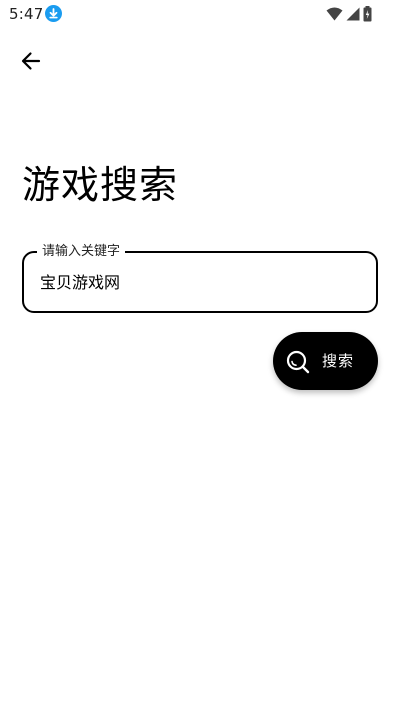 The width and height of the screenshot is (400, 711). Describe the element at coordinates (53, 13) in the screenshot. I see `download-icon` at that location.